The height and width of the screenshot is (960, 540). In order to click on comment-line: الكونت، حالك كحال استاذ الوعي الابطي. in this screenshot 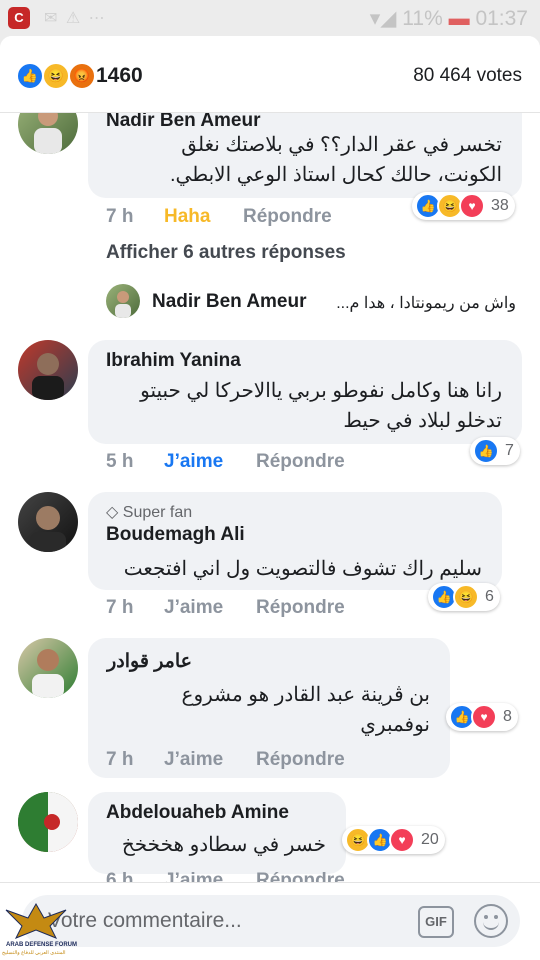, I will do `click(335, 175)`.